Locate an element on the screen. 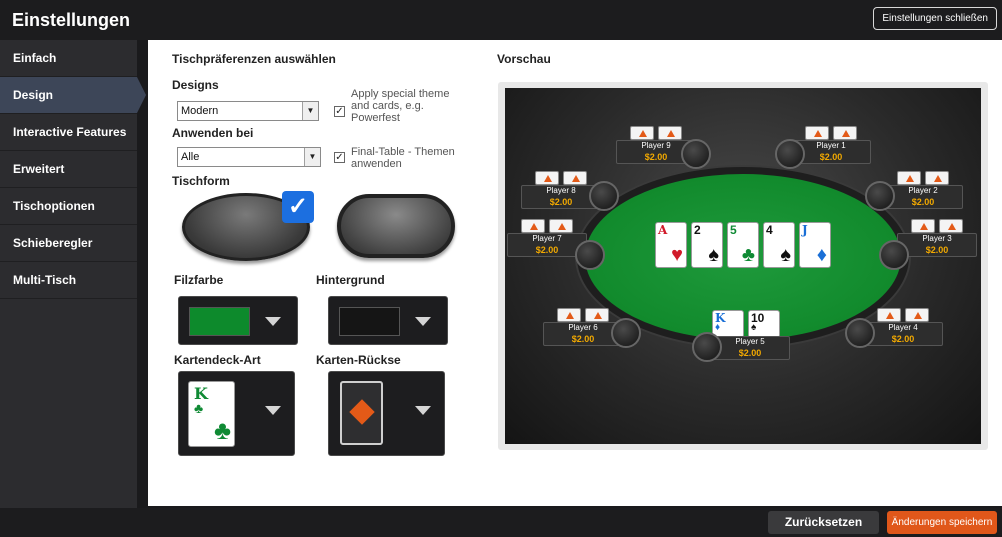  preferences-heading: Tischpräferenzen auswählen is located at coordinates (254, 59).